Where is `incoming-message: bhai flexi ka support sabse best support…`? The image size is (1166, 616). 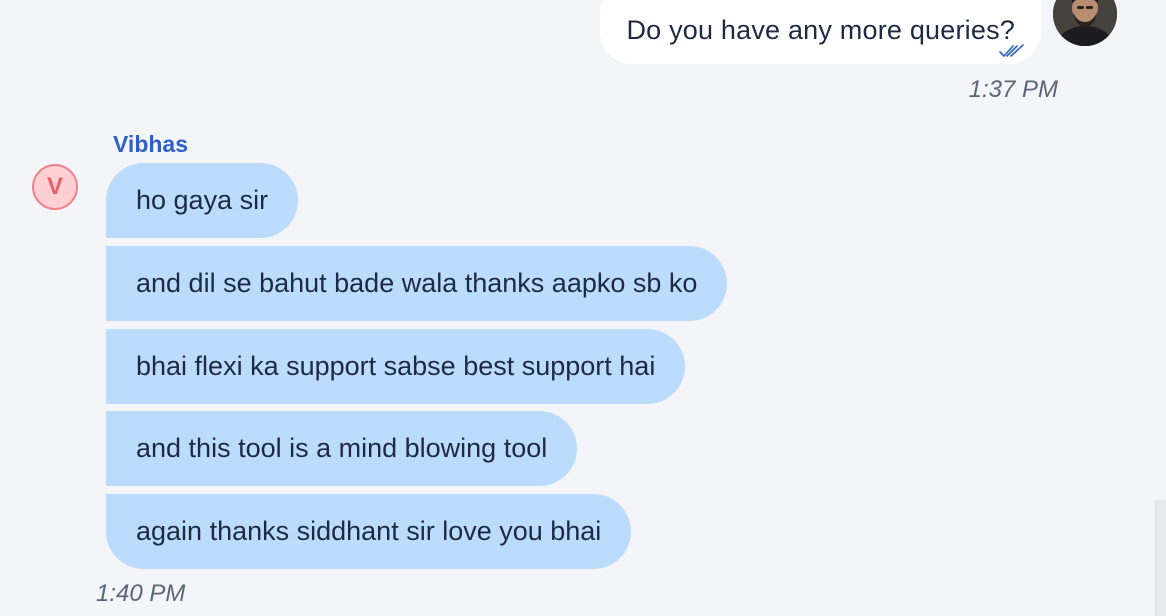
incoming-message: bhai flexi ka support sabse best support… is located at coordinates (396, 366).